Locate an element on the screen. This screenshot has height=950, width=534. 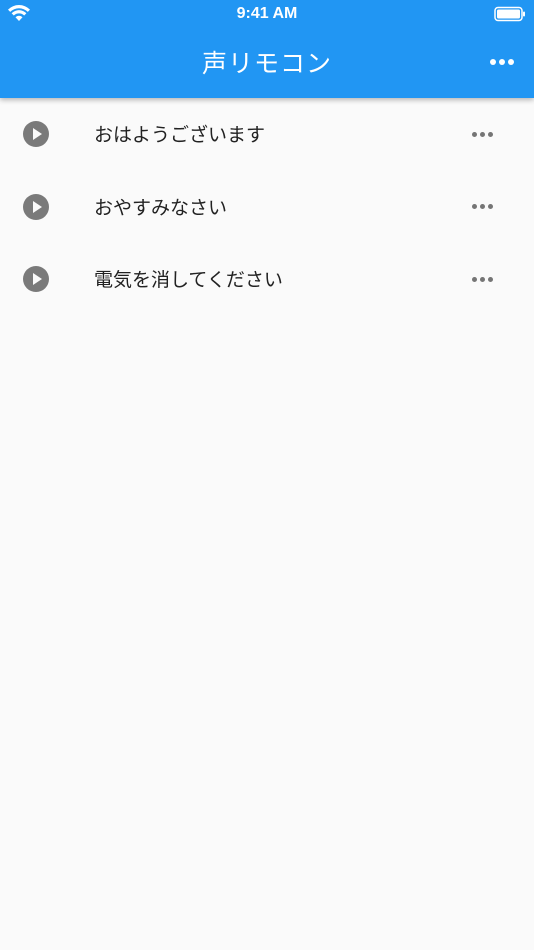
more-options-button is located at coordinates (502, 62).